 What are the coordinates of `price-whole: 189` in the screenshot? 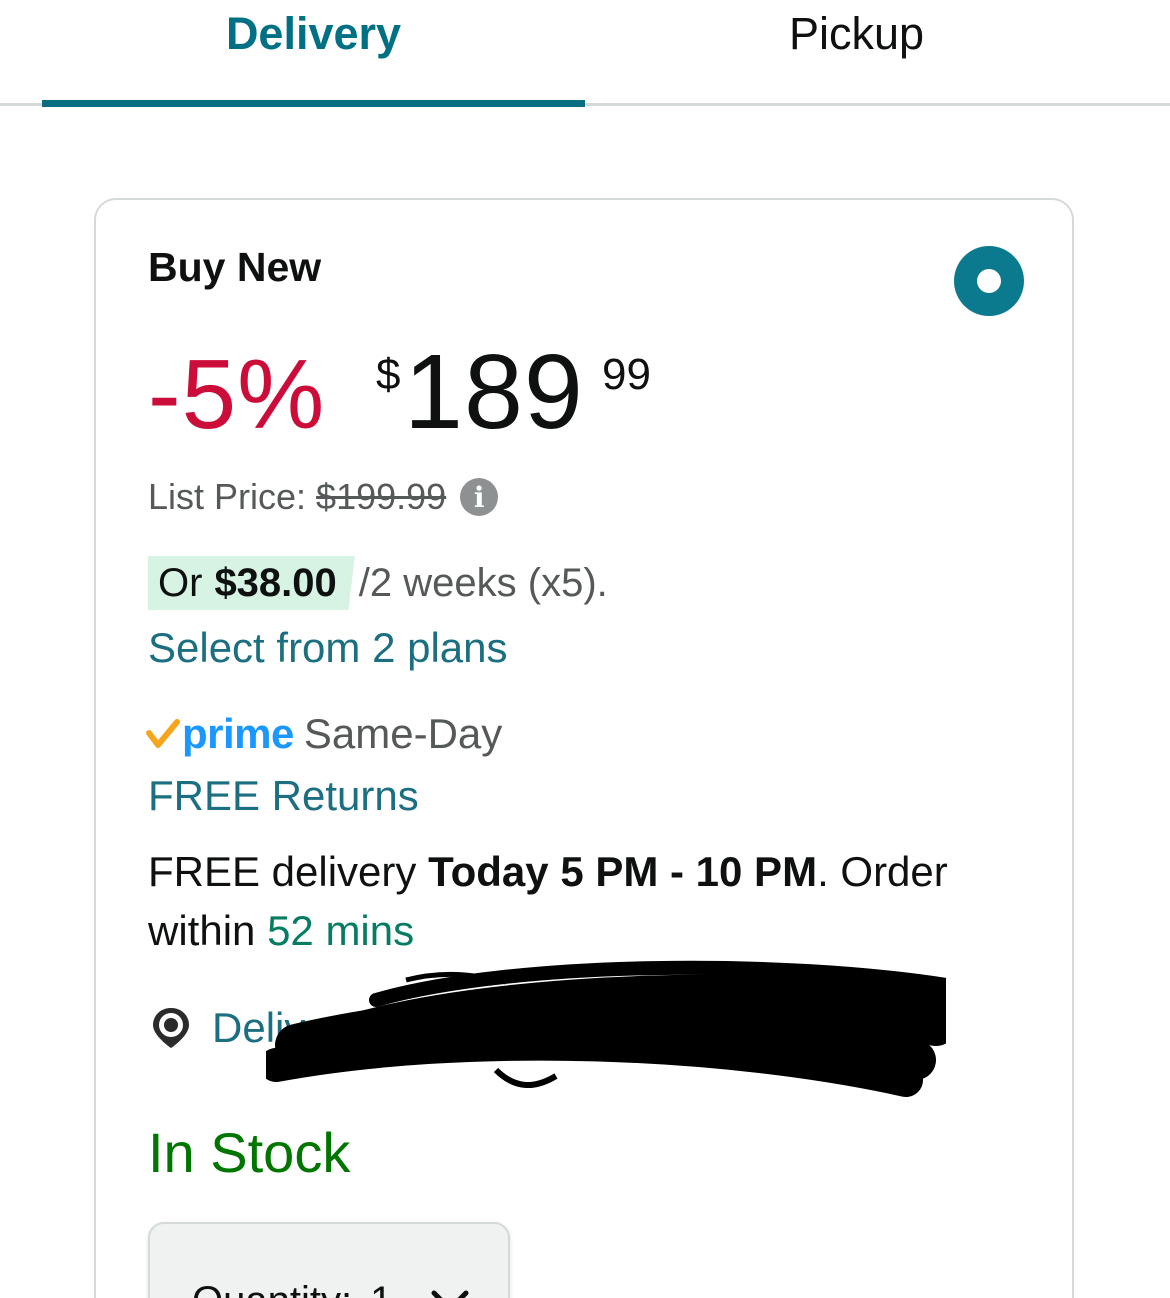 It's located at (494, 392).